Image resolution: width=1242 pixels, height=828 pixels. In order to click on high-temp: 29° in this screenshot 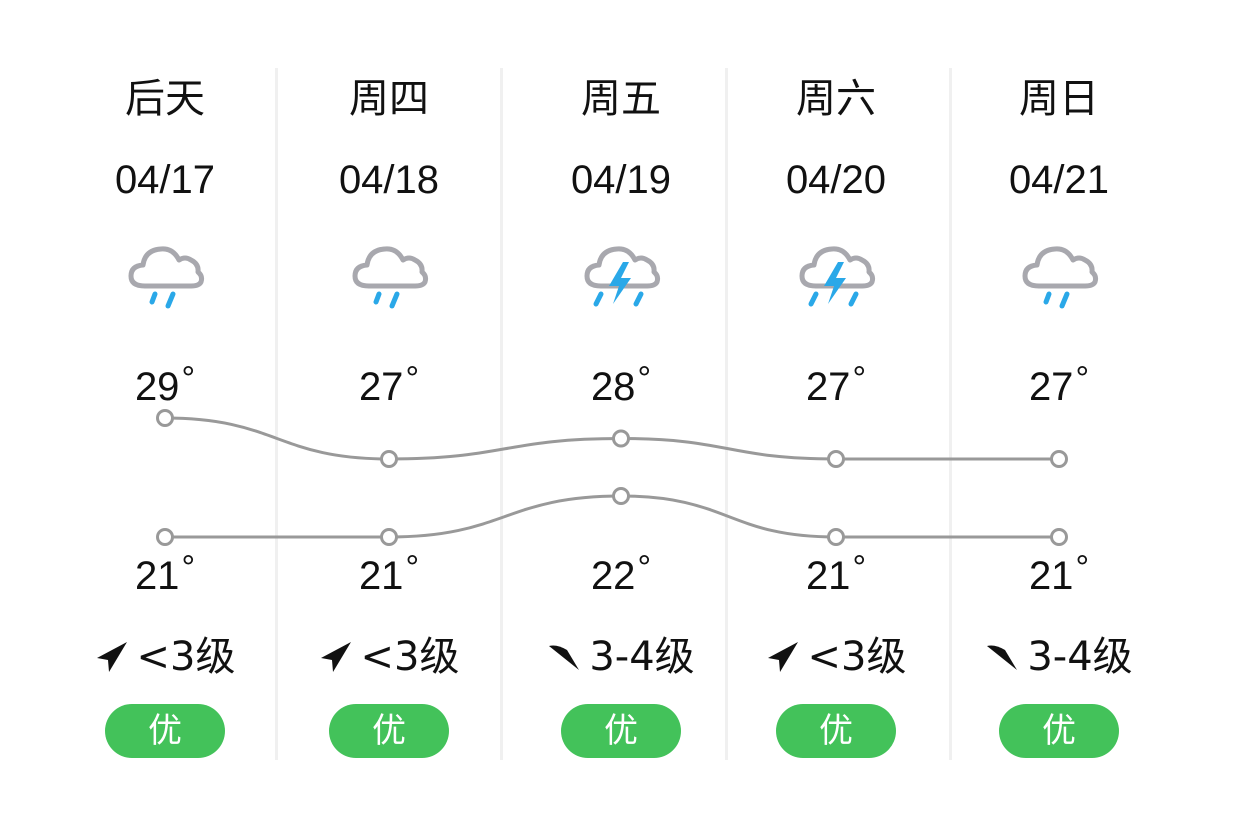, I will do `click(165, 387)`.